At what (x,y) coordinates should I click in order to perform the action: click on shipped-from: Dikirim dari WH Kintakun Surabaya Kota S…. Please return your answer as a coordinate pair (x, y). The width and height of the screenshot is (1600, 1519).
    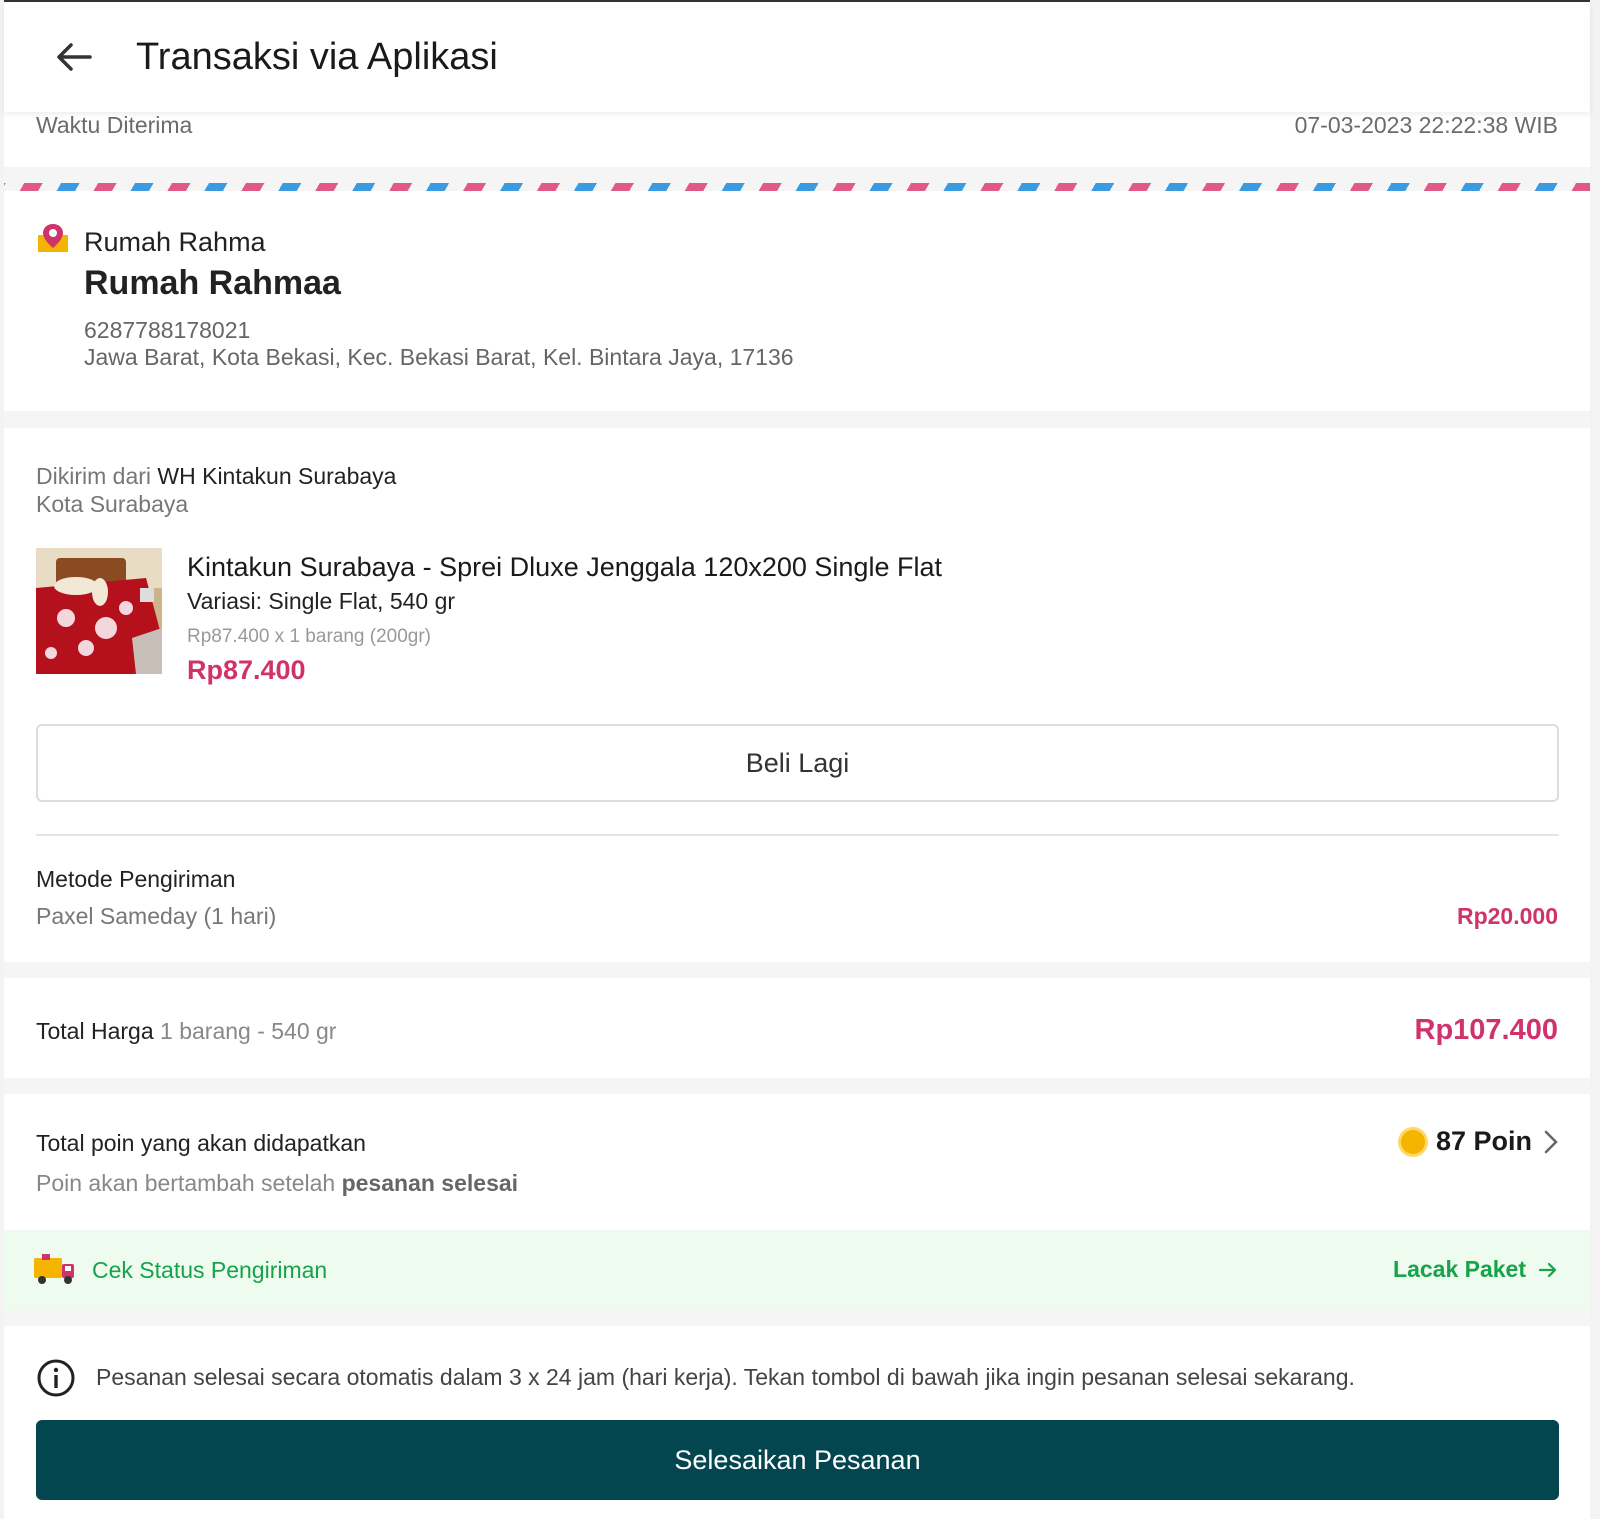
    Looking at the image, I should click on (216, 490).